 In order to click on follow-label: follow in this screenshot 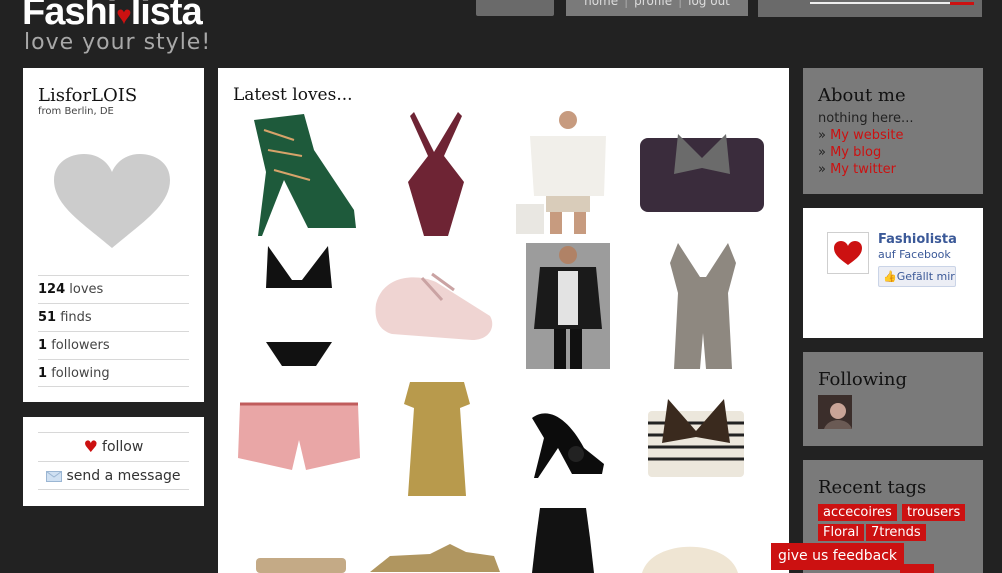, I will do `click(123, 447)`.